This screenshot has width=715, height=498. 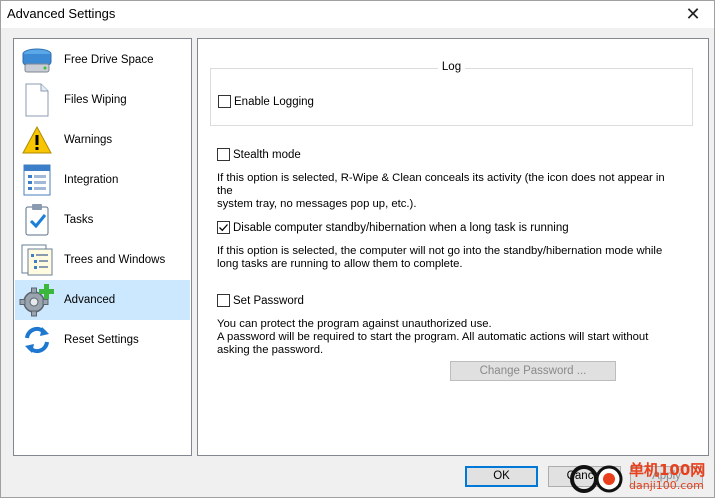 What do you see at coordinates (317, 204) in the screenshot?
I see `description-line: system tray, no messages pop up, etc.).` at bounding box center [317, 204].